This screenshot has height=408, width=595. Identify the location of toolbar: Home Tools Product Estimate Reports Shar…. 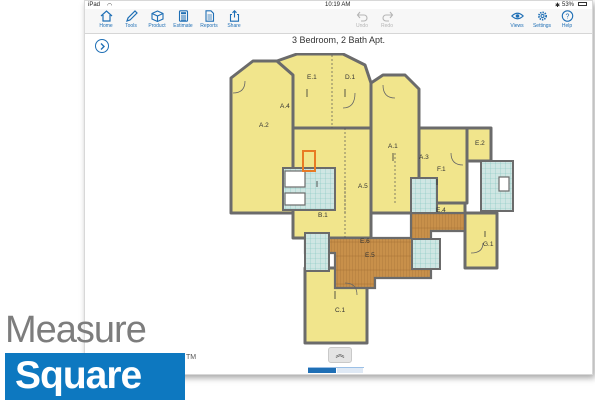
(338, 21).